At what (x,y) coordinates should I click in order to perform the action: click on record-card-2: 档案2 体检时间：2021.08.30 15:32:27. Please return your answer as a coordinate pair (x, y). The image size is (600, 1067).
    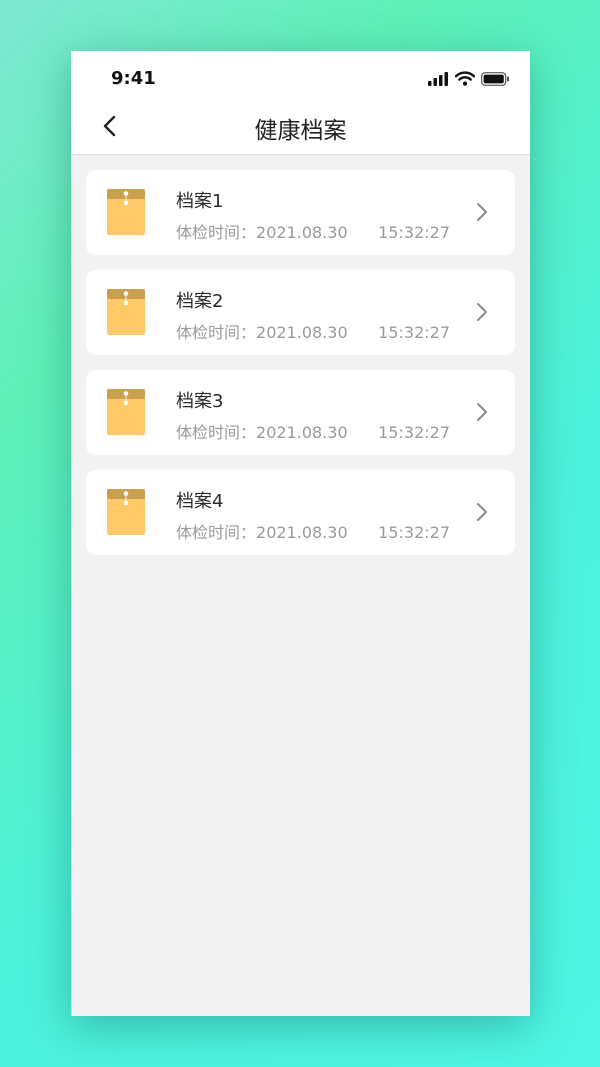
    Looking at the image, I should click on (300, 312).